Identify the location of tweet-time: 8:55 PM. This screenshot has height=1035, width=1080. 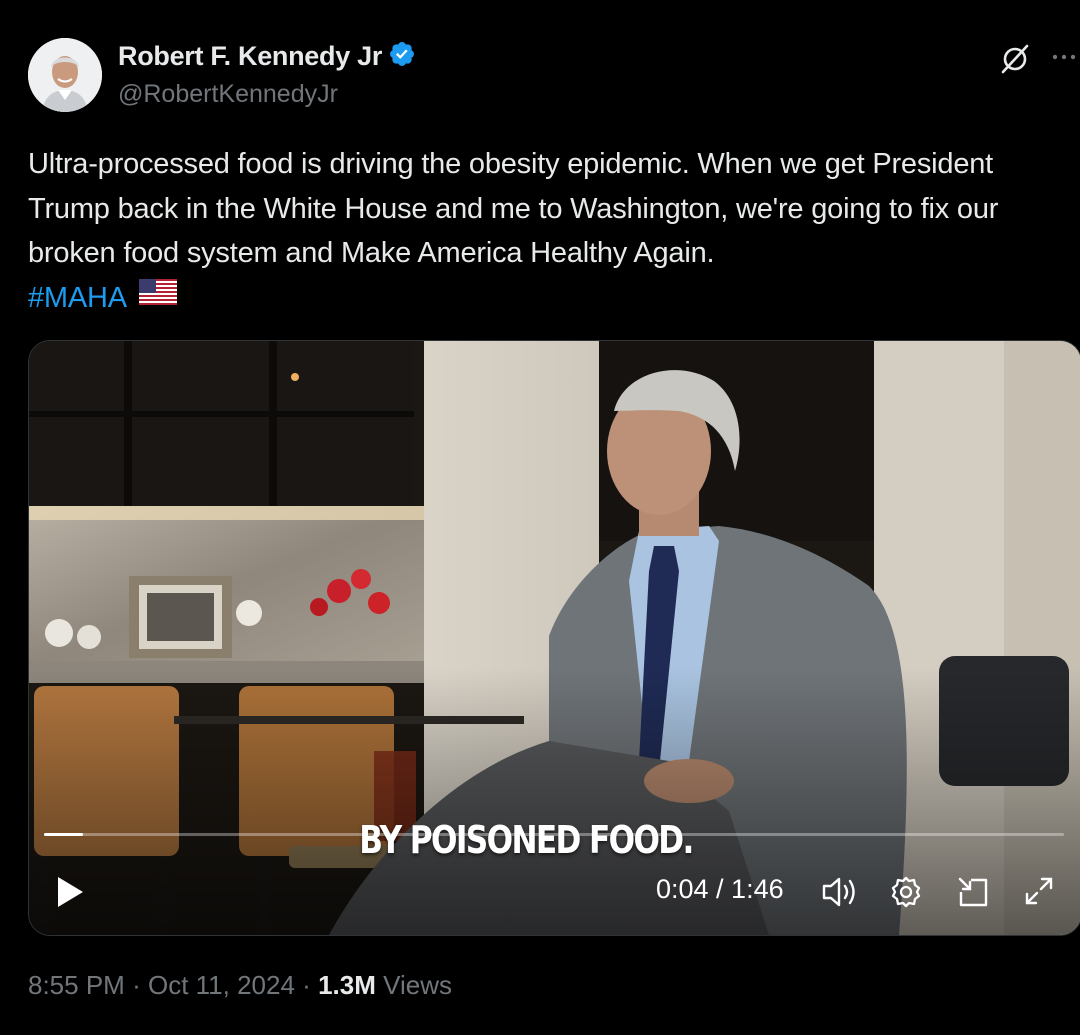
(76, 985).